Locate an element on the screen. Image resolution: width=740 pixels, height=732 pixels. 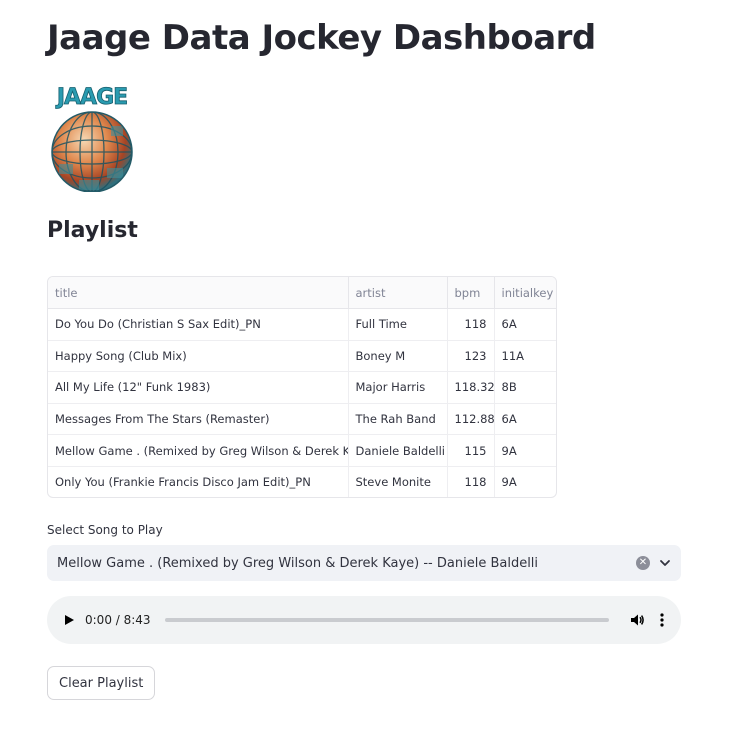
column-header-title: title is located at coordinates (198, 293).